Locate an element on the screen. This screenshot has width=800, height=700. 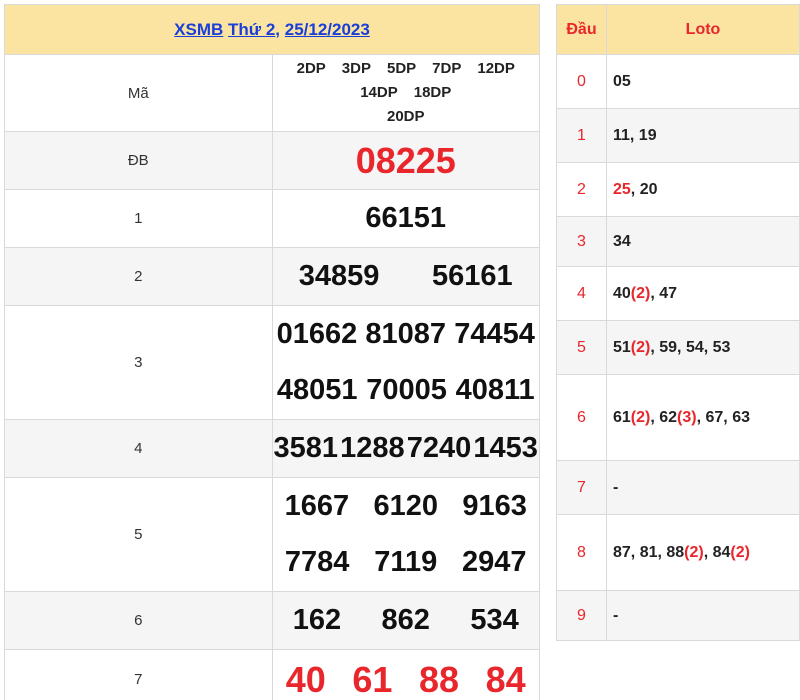
prize-number: 3581 is located at coordinates (306, 448).